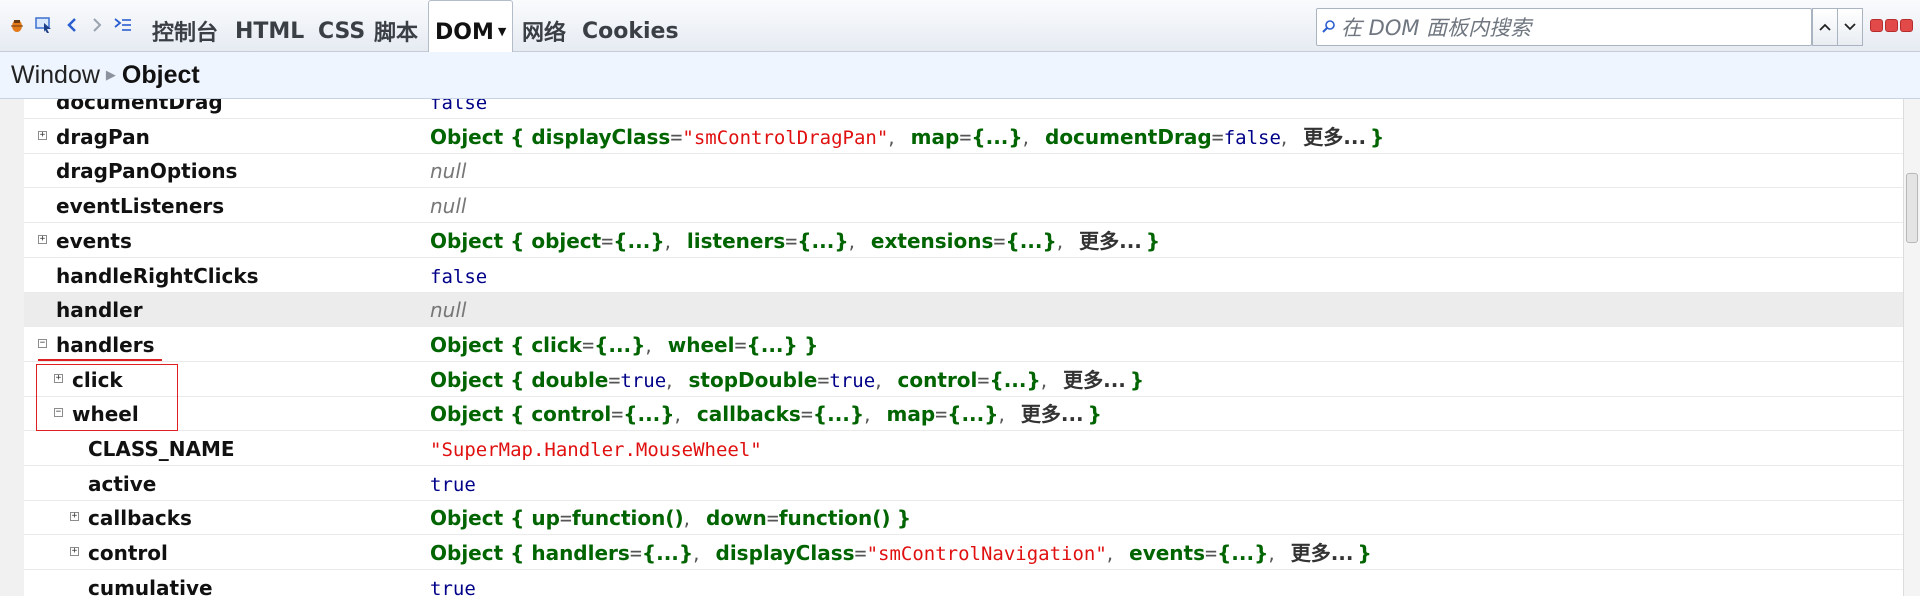 Image resolution: width=1920 pixels, height=596 pixels. Describe the element at coordinates (963, 109) in the screenshot. I see `tree-row-documentdrag: documentDrag false` at that location.